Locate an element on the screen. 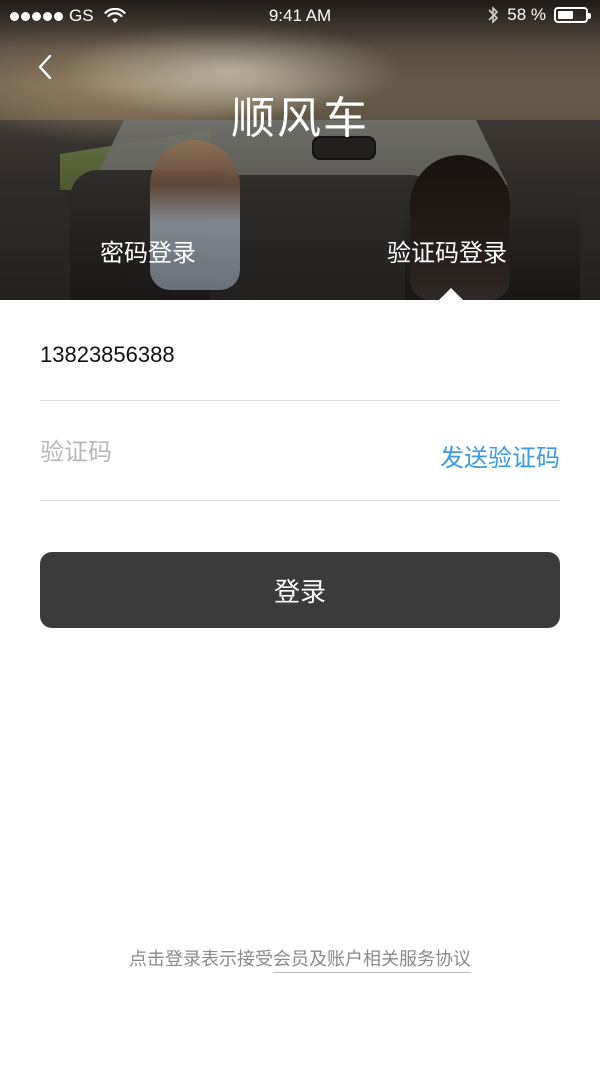  verification-code-input is located at coordinates (190, 452).